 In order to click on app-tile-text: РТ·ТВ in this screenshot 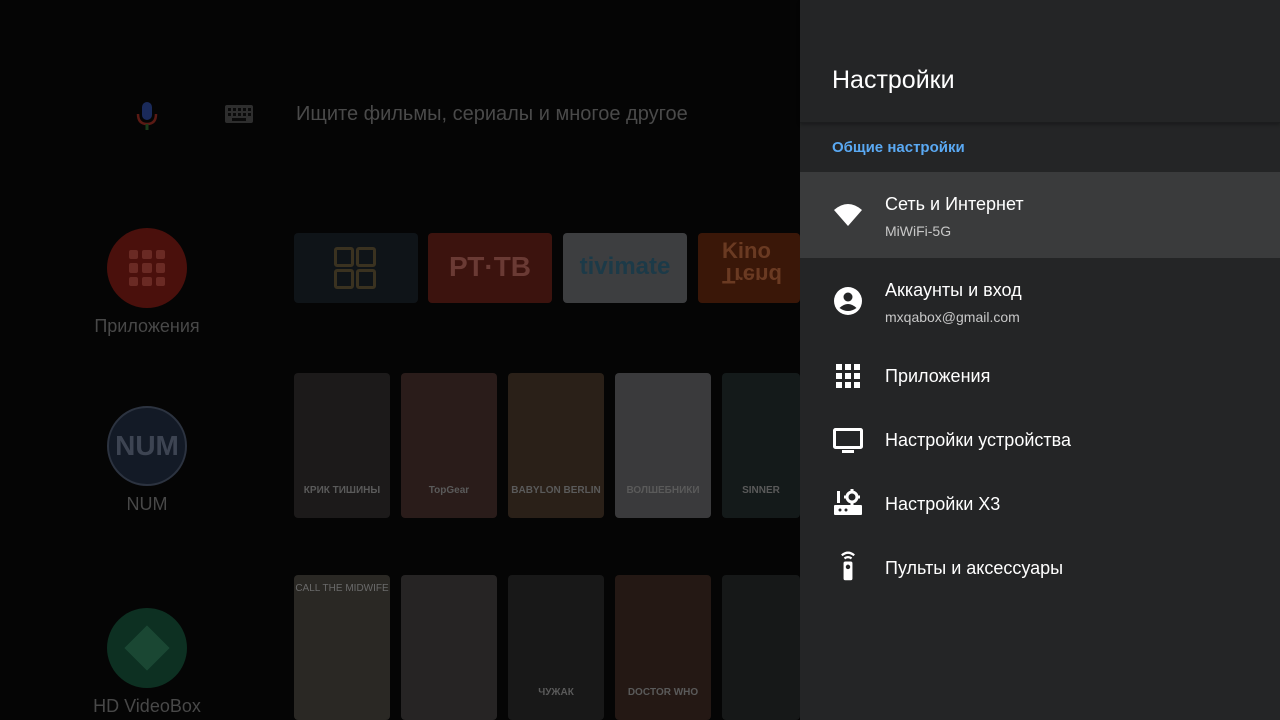, I will do `click(490, 266)`.